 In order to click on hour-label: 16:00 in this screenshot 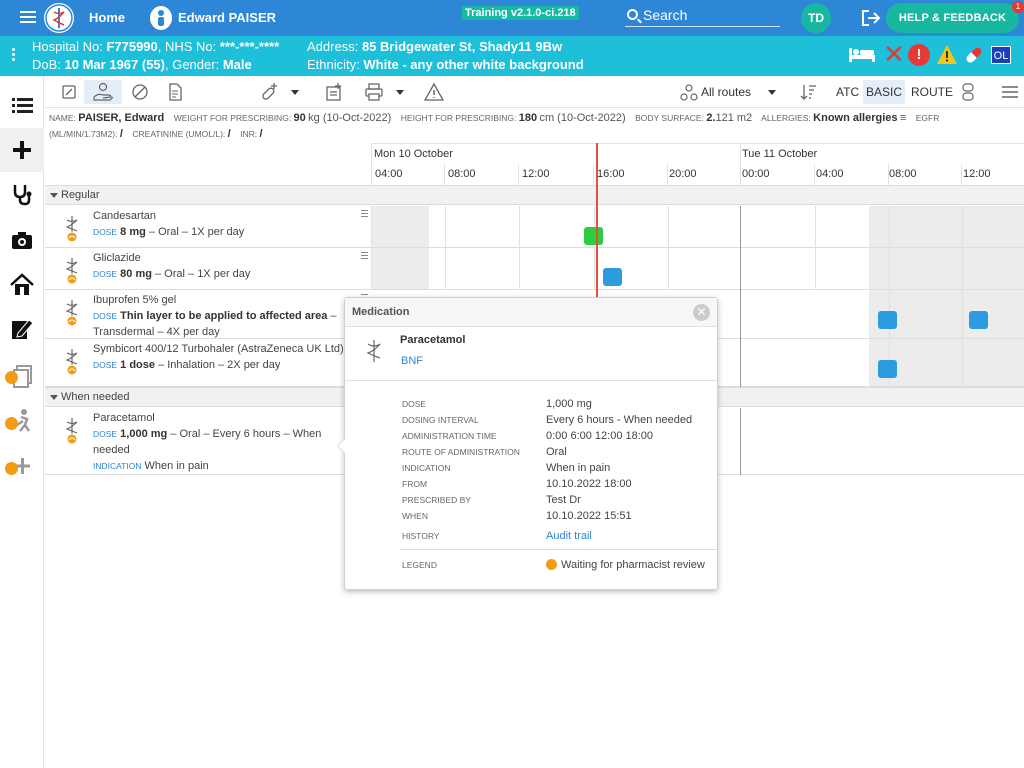, I will do `click(611, 174)`.